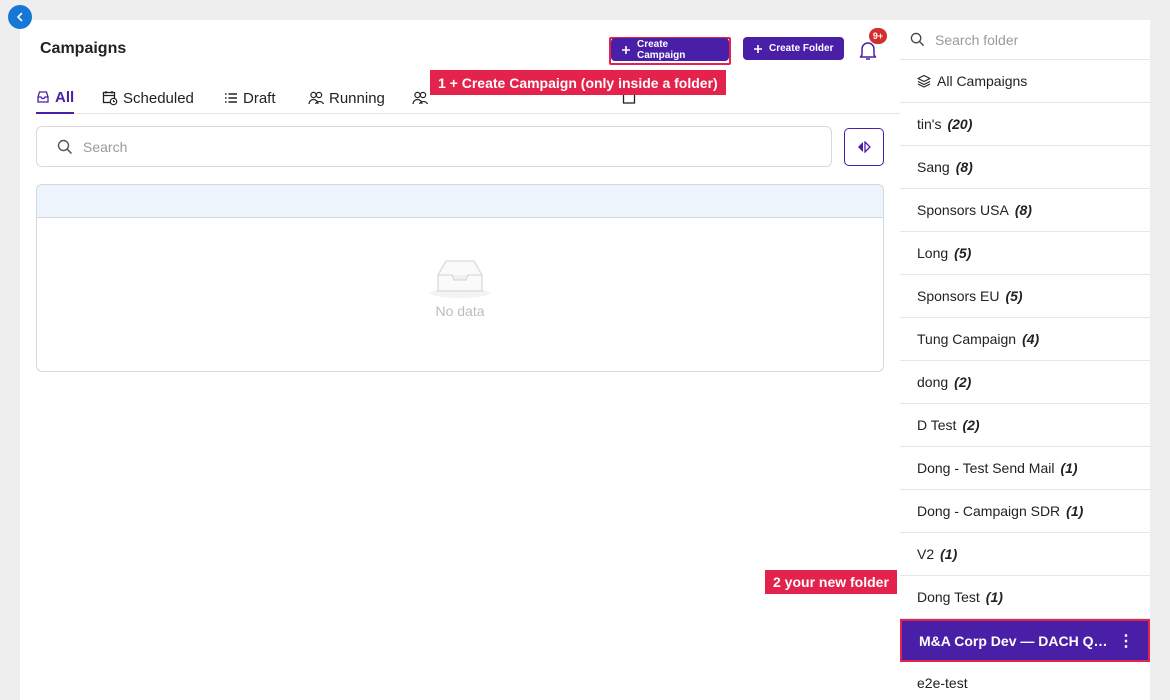 The image size is (1170, 700). Describe the element at coordinates (963, 210) in the screenshot. I see `folder-name: Sponsors USA` at that location.